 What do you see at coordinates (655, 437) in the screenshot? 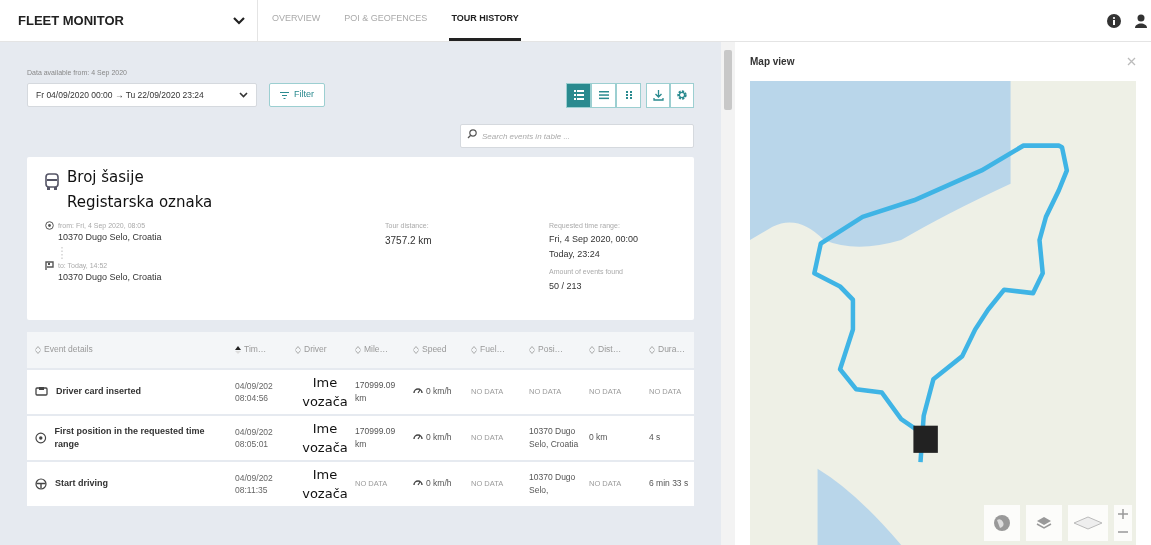
I see `cell-value: 4 s` at bounding box center [655, 437].